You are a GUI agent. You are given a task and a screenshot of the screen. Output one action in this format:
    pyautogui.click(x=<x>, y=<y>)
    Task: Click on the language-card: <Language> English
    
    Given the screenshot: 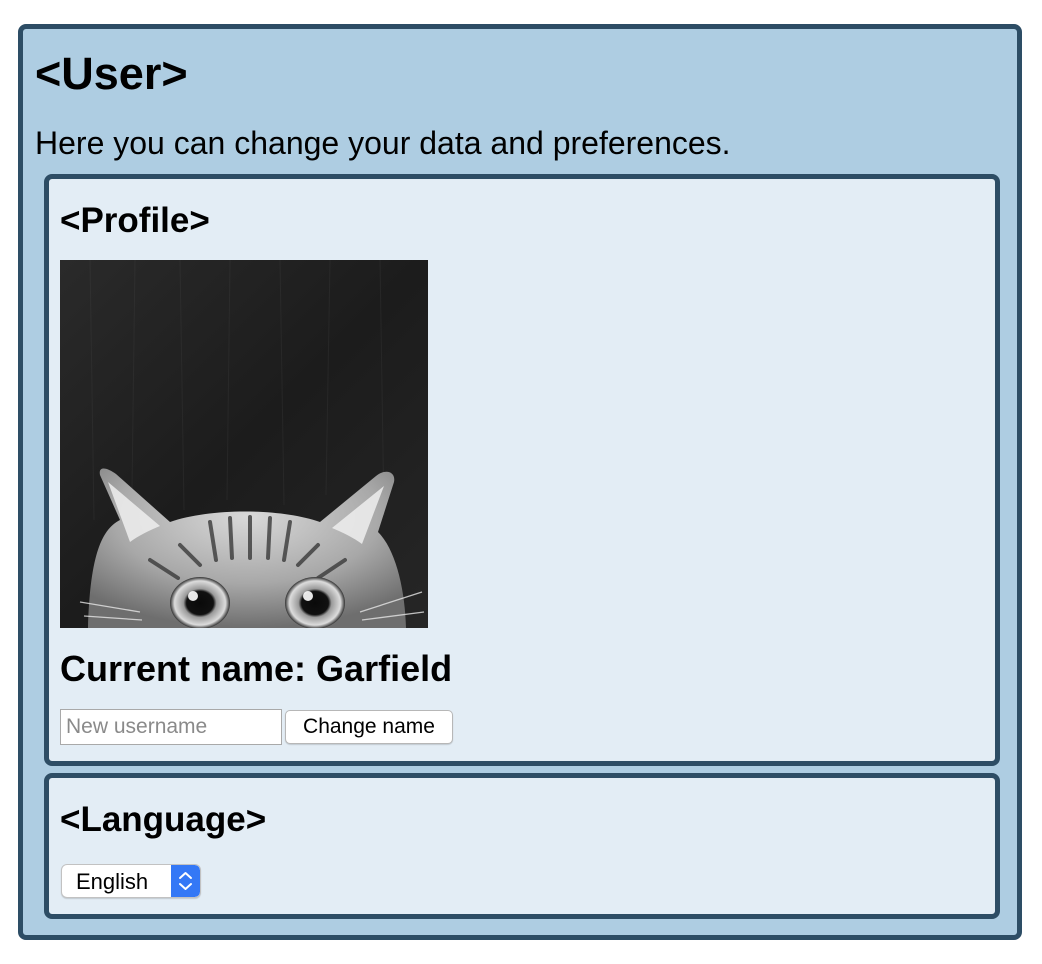 What is the action you would take?
    pyautogui.click(x=522, y=846)
    